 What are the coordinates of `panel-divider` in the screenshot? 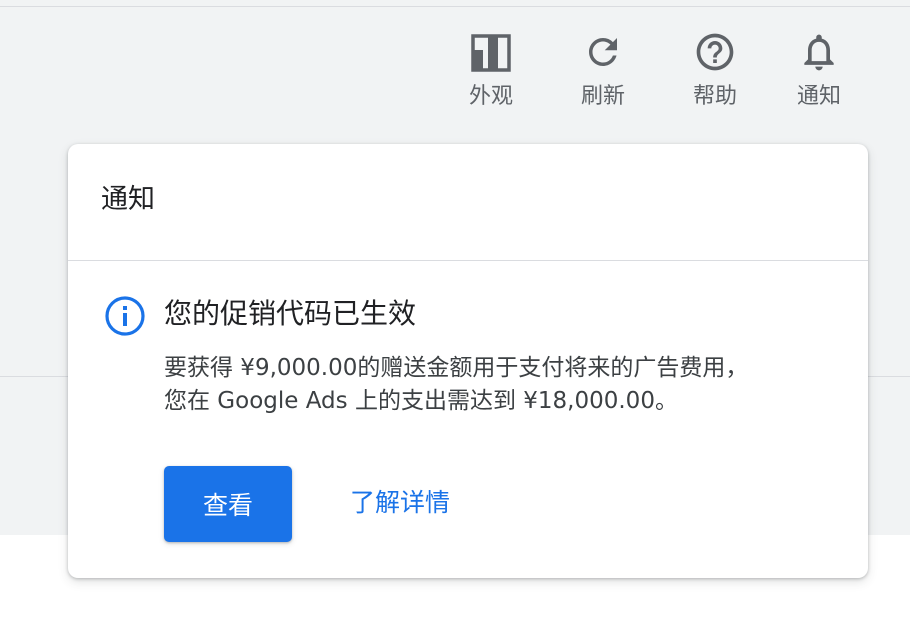 It's located at (468, 260).